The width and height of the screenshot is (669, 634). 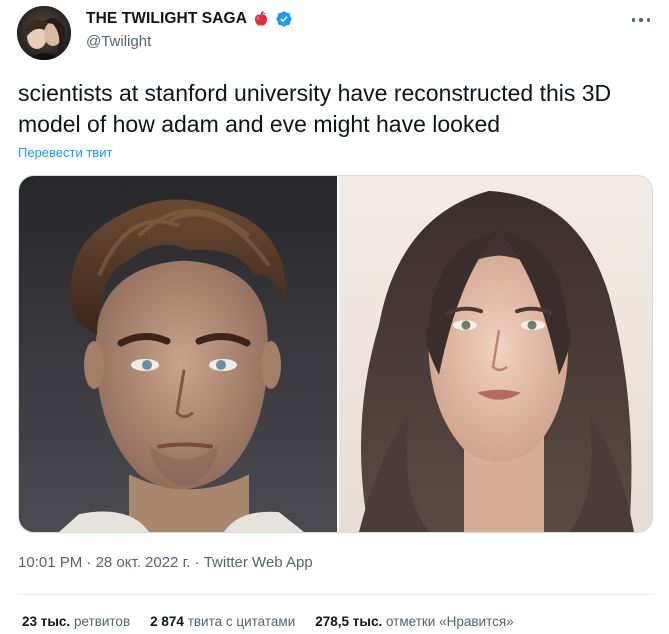 I want to click on retweets-stat: 23 тыс. ретвитов, so click(x=76, y=621).